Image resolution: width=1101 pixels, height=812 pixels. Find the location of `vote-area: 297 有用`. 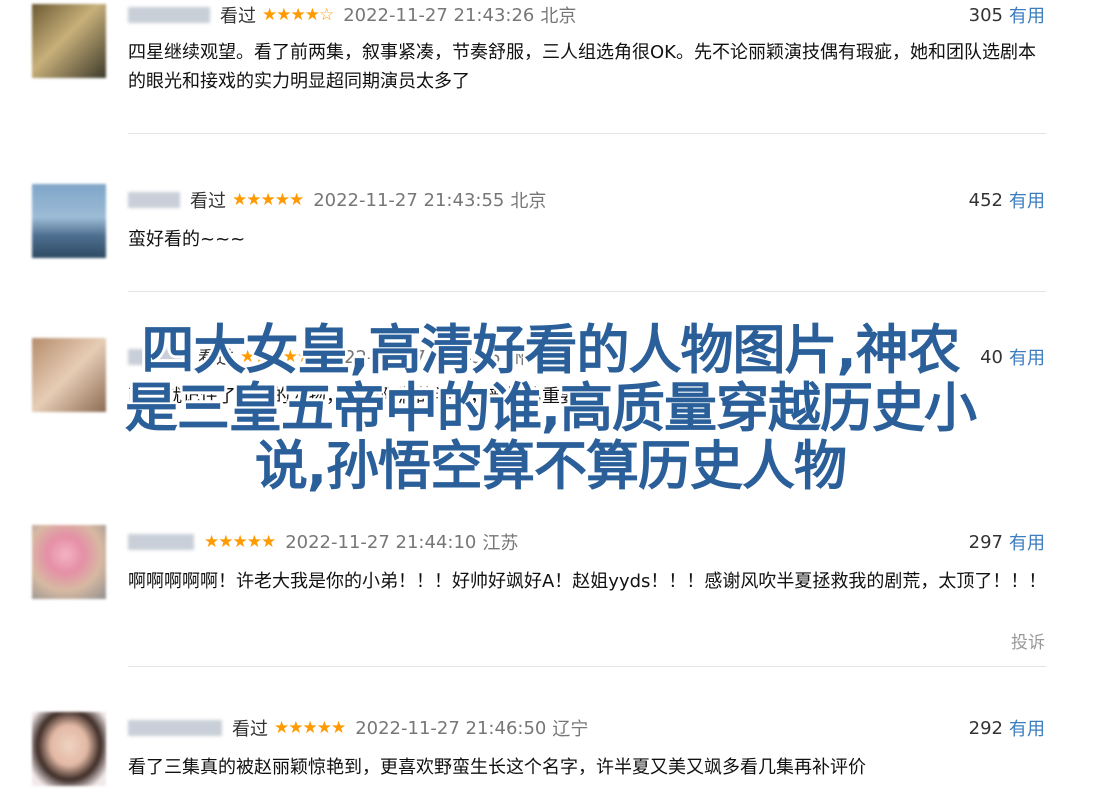

vote-area: 297 有用 is located at coordinates (1007, 542).